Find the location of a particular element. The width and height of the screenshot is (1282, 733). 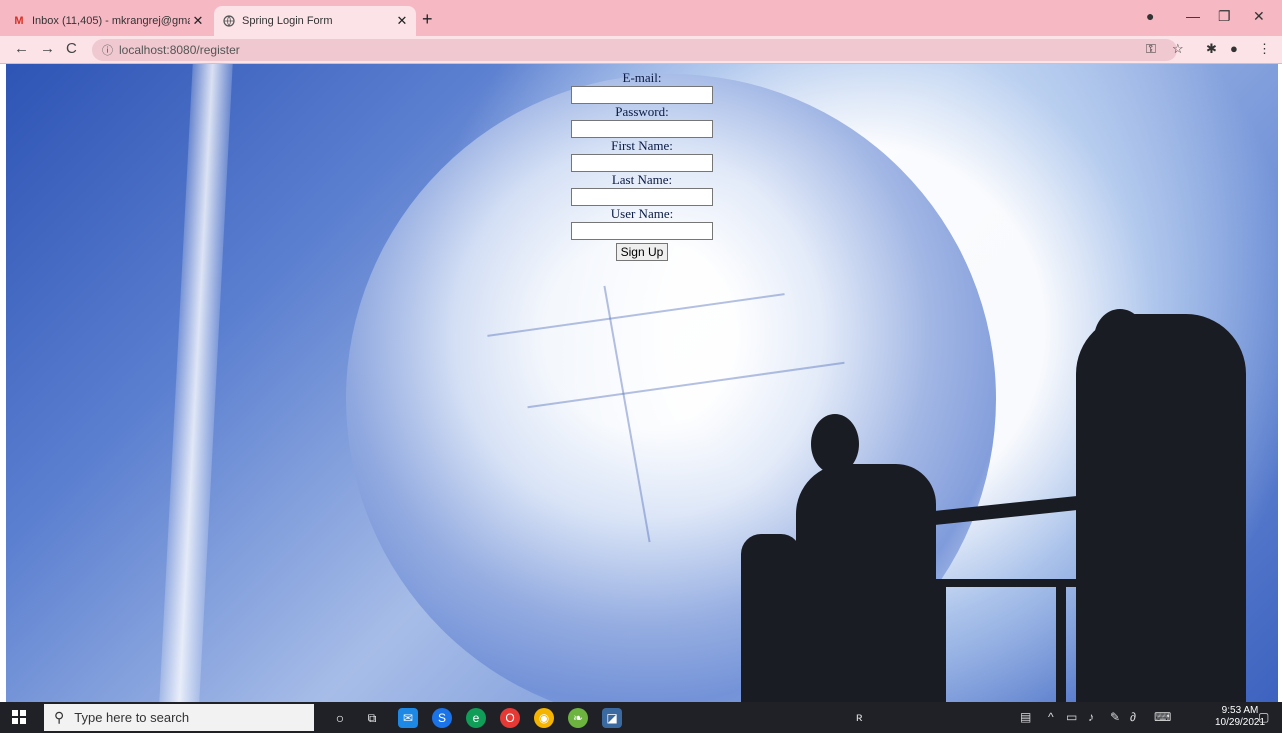

standing-man-silhouette is located at coordinates (1161, 508).